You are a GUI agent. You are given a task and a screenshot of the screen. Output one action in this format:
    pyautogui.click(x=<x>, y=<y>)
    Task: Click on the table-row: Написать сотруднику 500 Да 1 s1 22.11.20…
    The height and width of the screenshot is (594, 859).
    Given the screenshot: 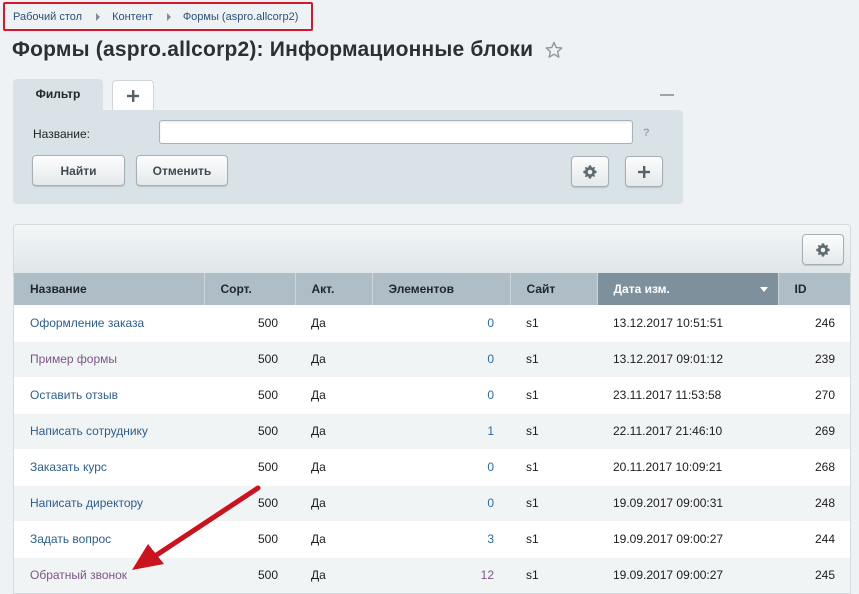 What is the action you would take?
    pyautogui.click(x=432, y=431)
    